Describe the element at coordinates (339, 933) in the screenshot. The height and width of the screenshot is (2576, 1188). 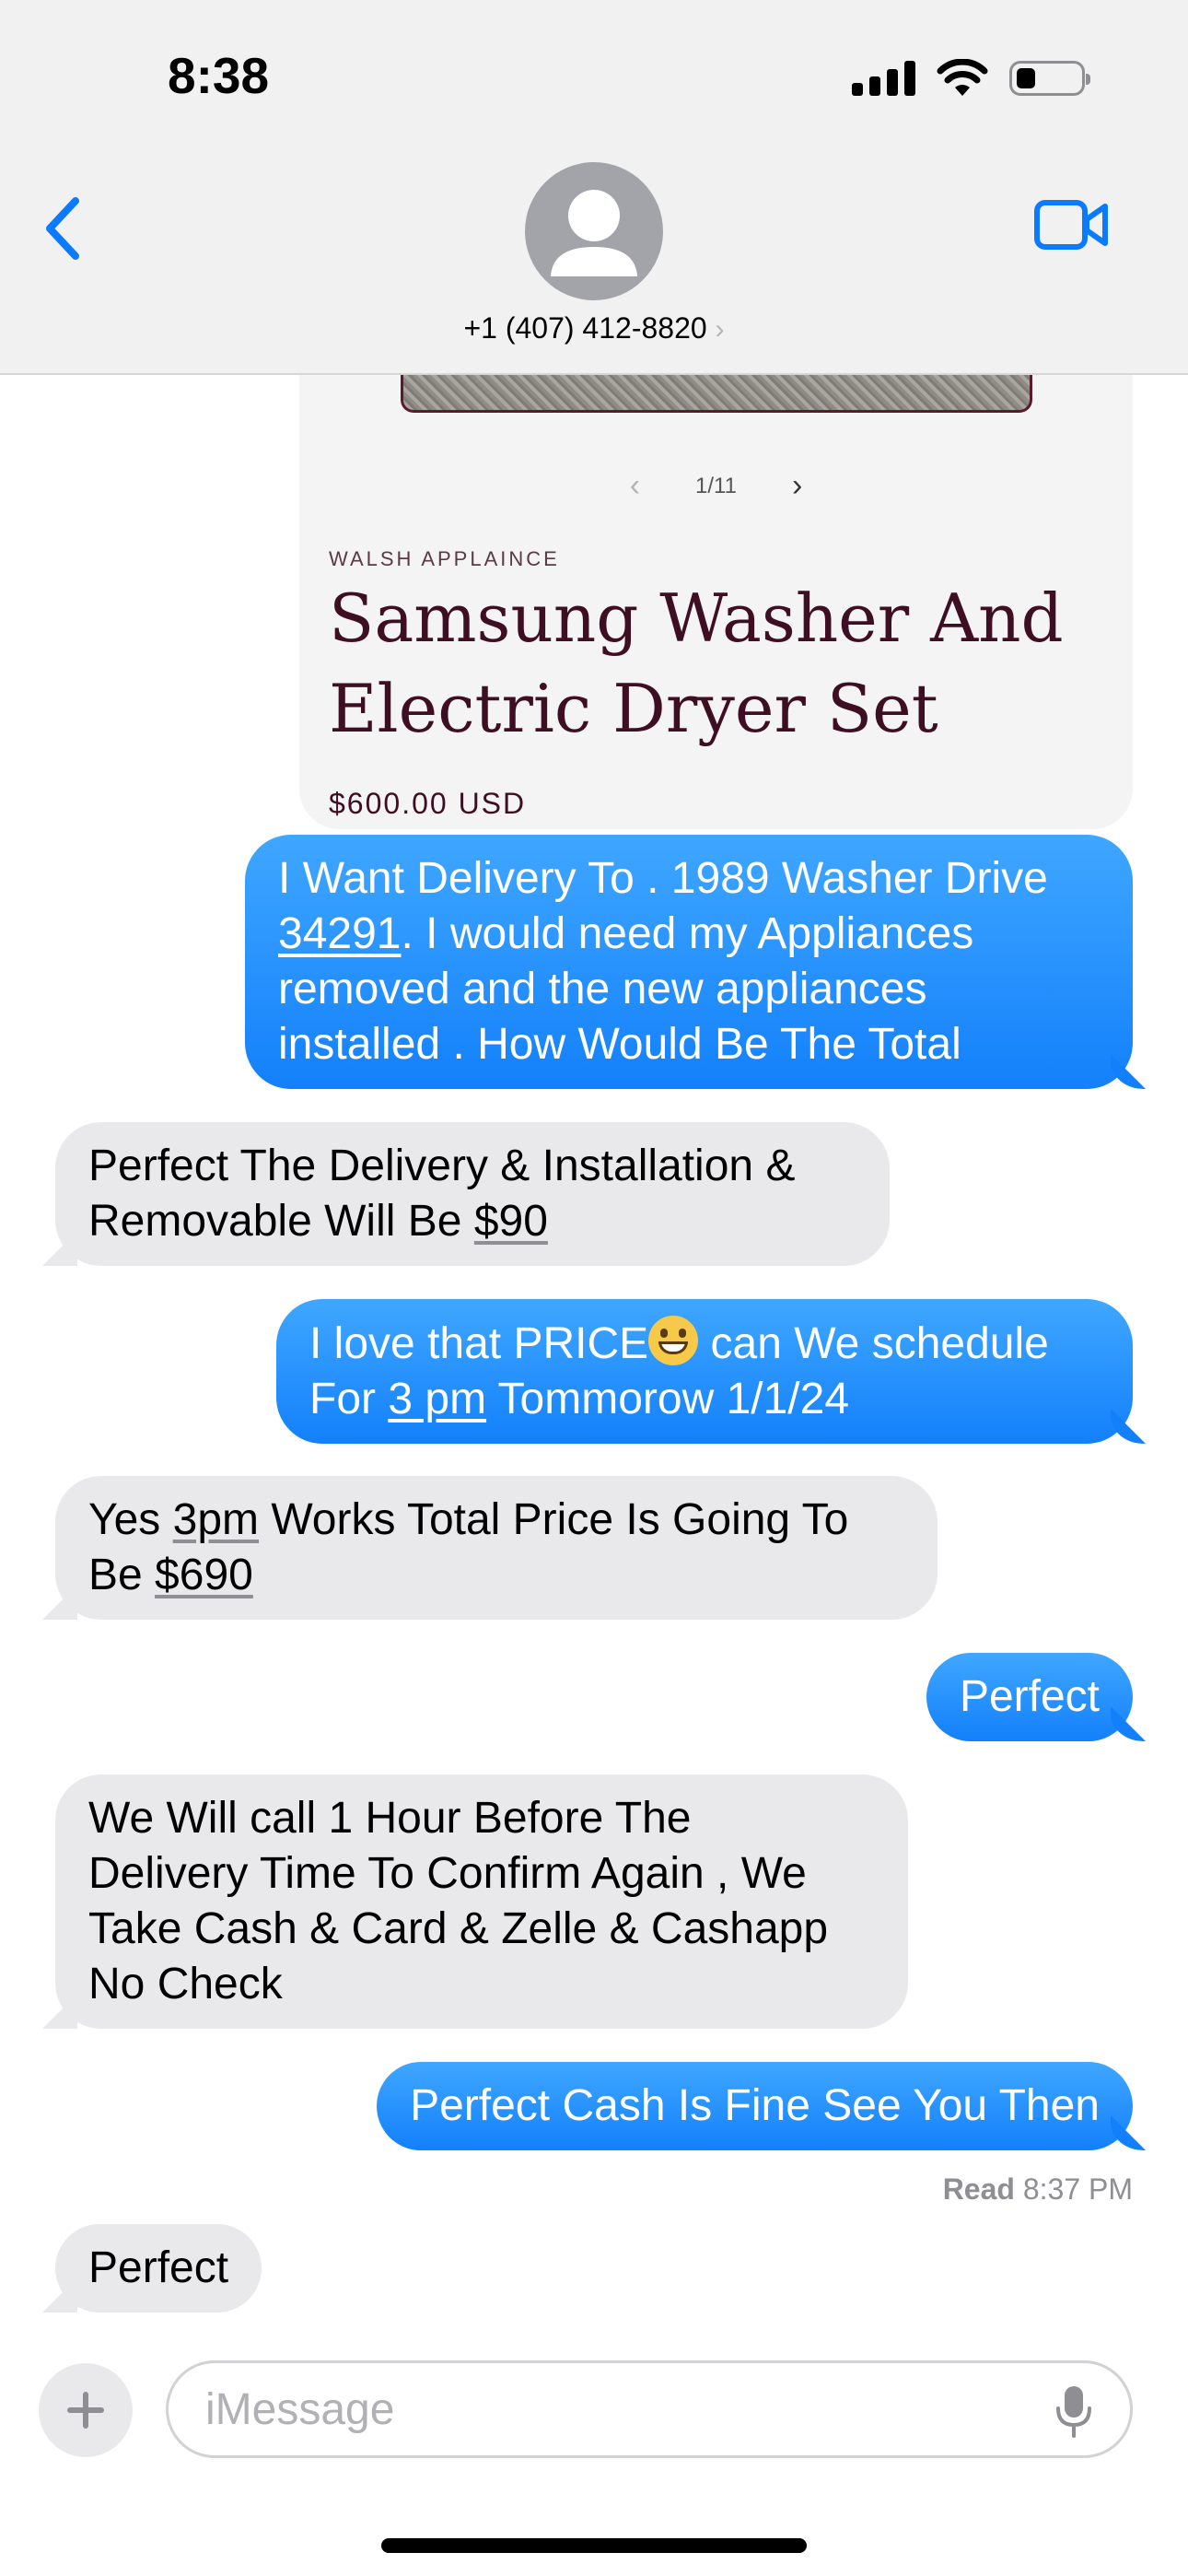
I see `zip-link: 34291` at that location.